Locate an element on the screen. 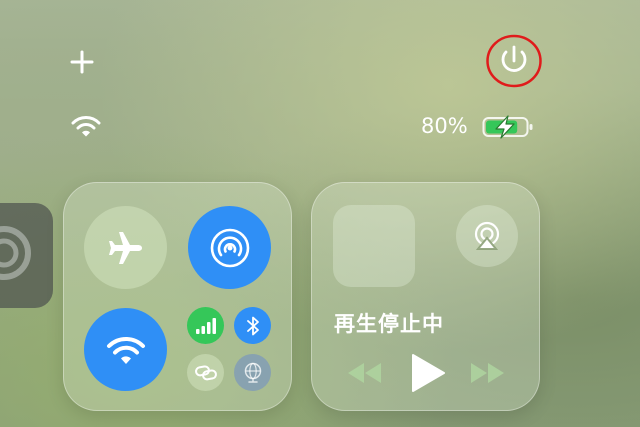 This screenshot has height=427, width=640. wifi-toggle is located at coordinates (125, 349).